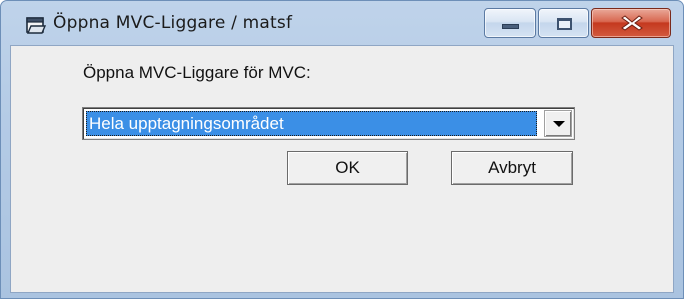 The height and width of the screenshot is (299, 684). I want to click on chevron-down-icon, so click(559, 124).